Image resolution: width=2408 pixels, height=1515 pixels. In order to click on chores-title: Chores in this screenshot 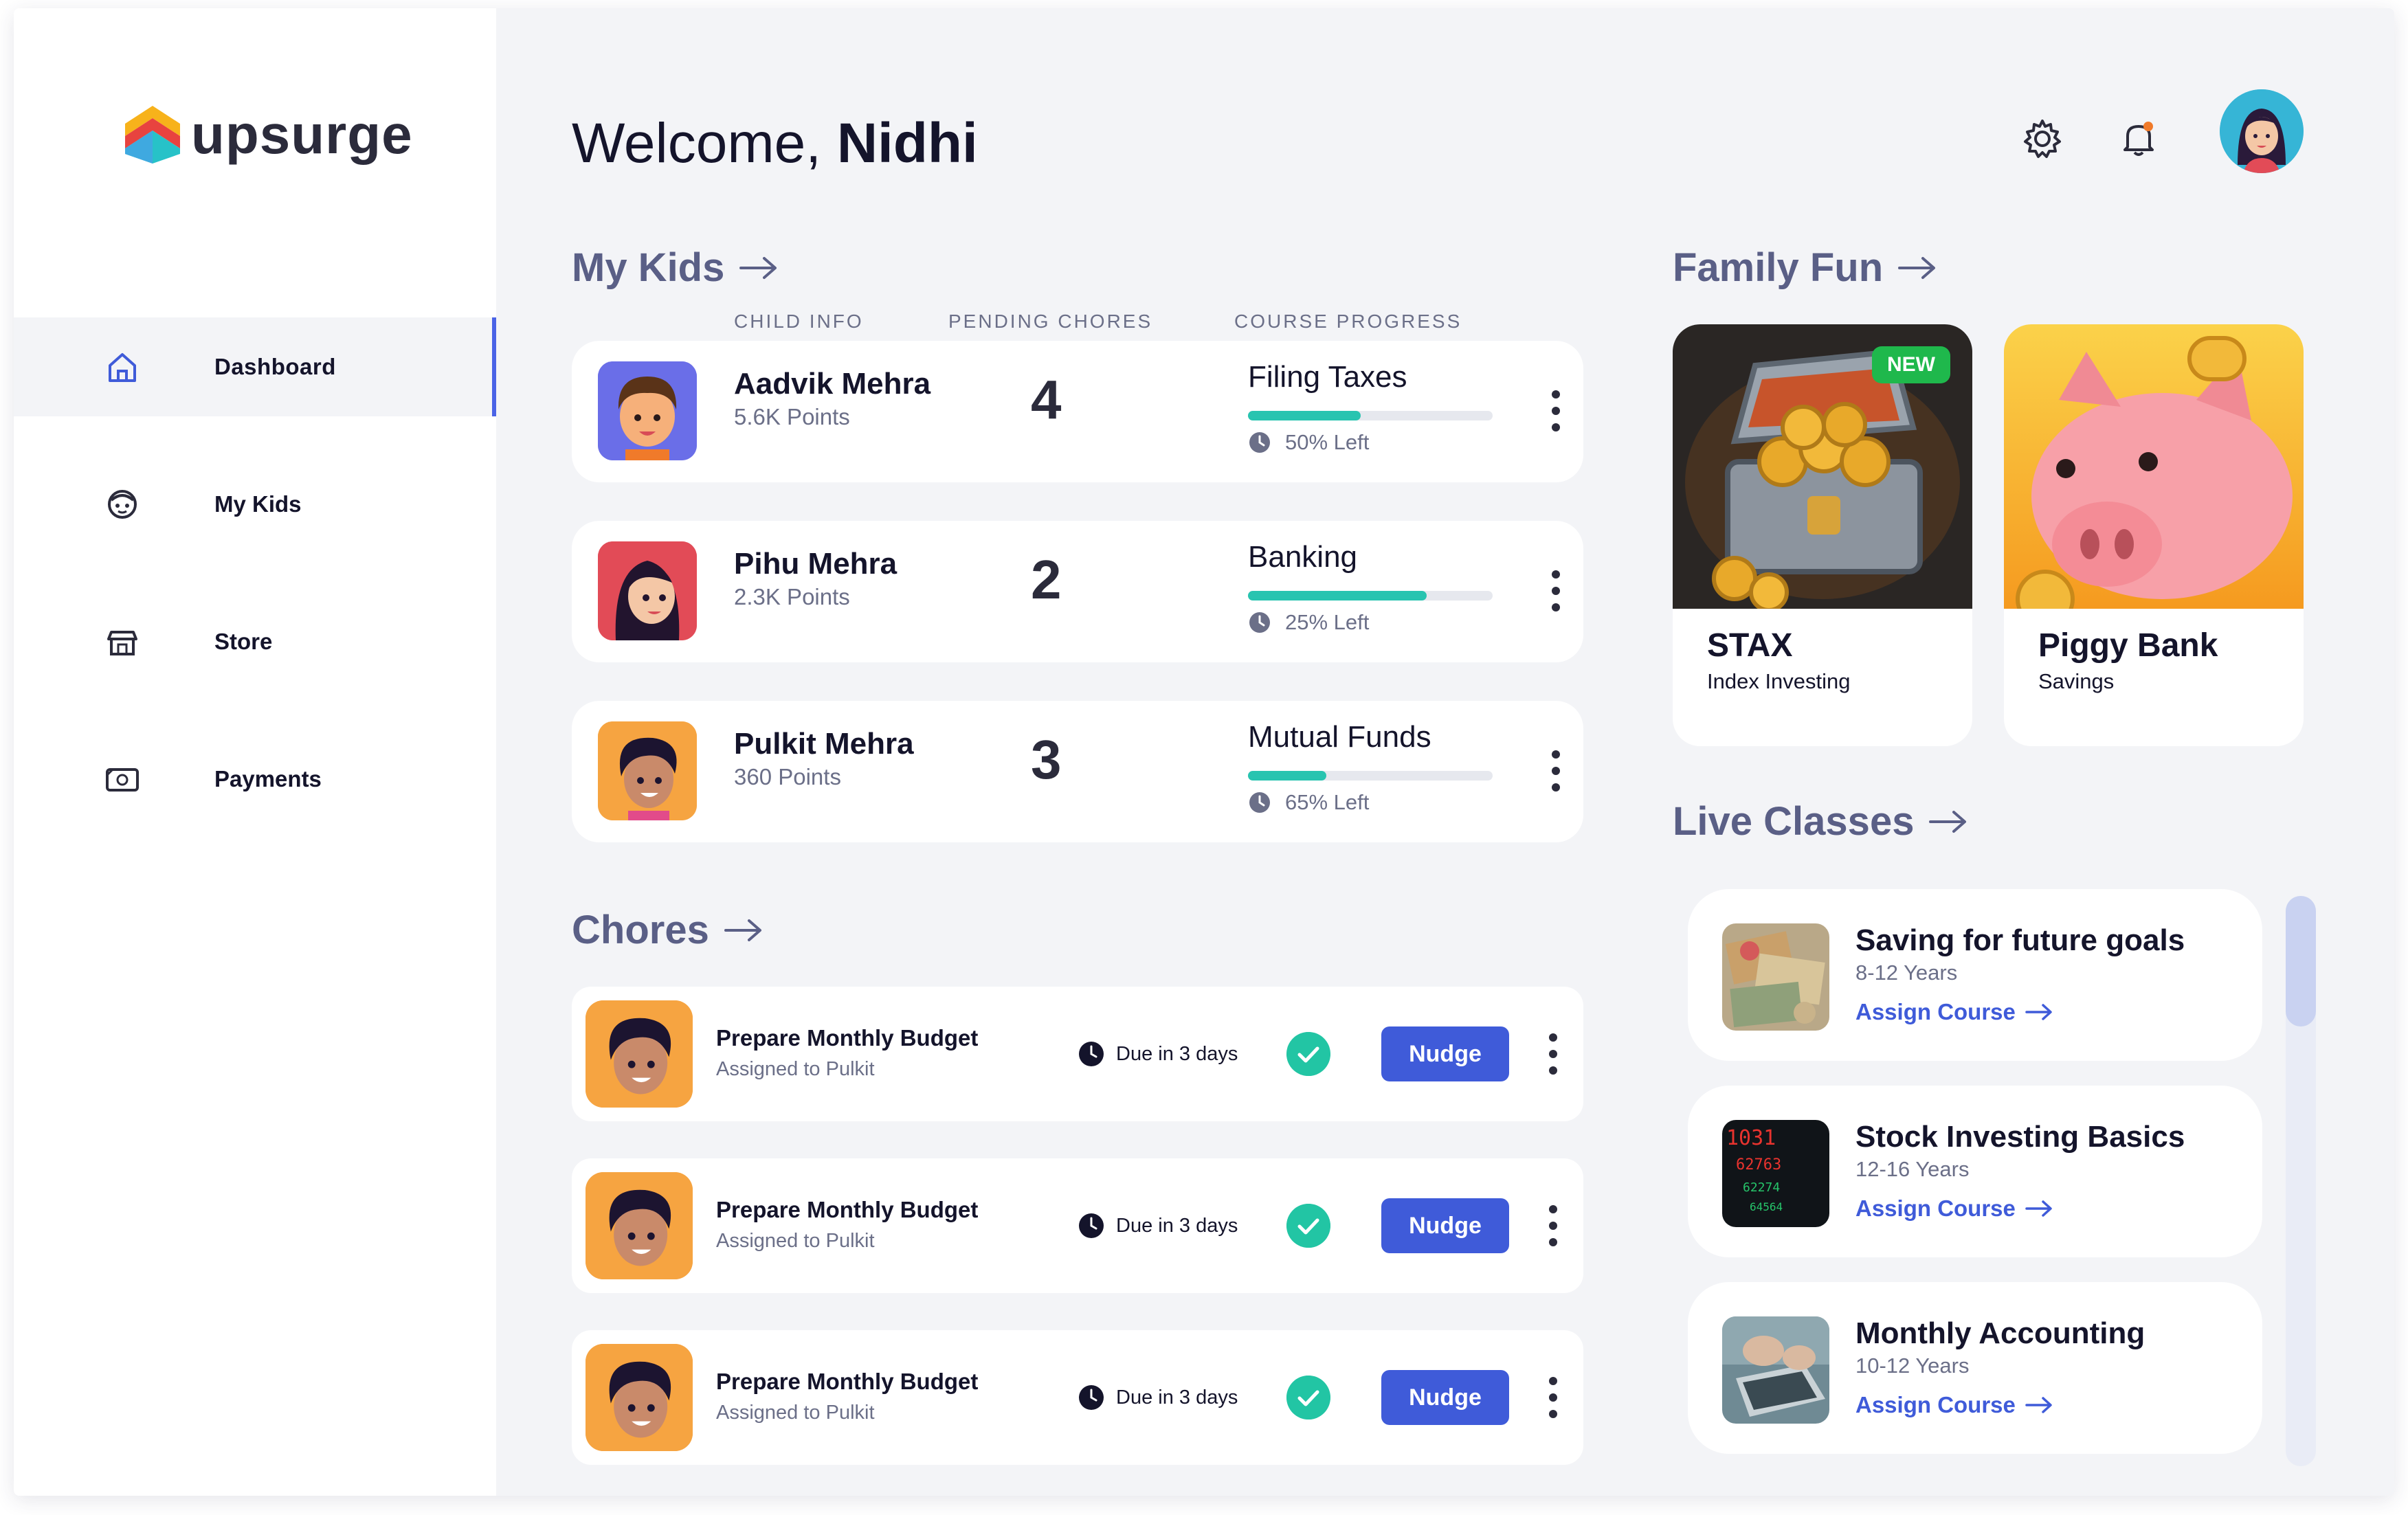, I will do `click(668, 930)`.